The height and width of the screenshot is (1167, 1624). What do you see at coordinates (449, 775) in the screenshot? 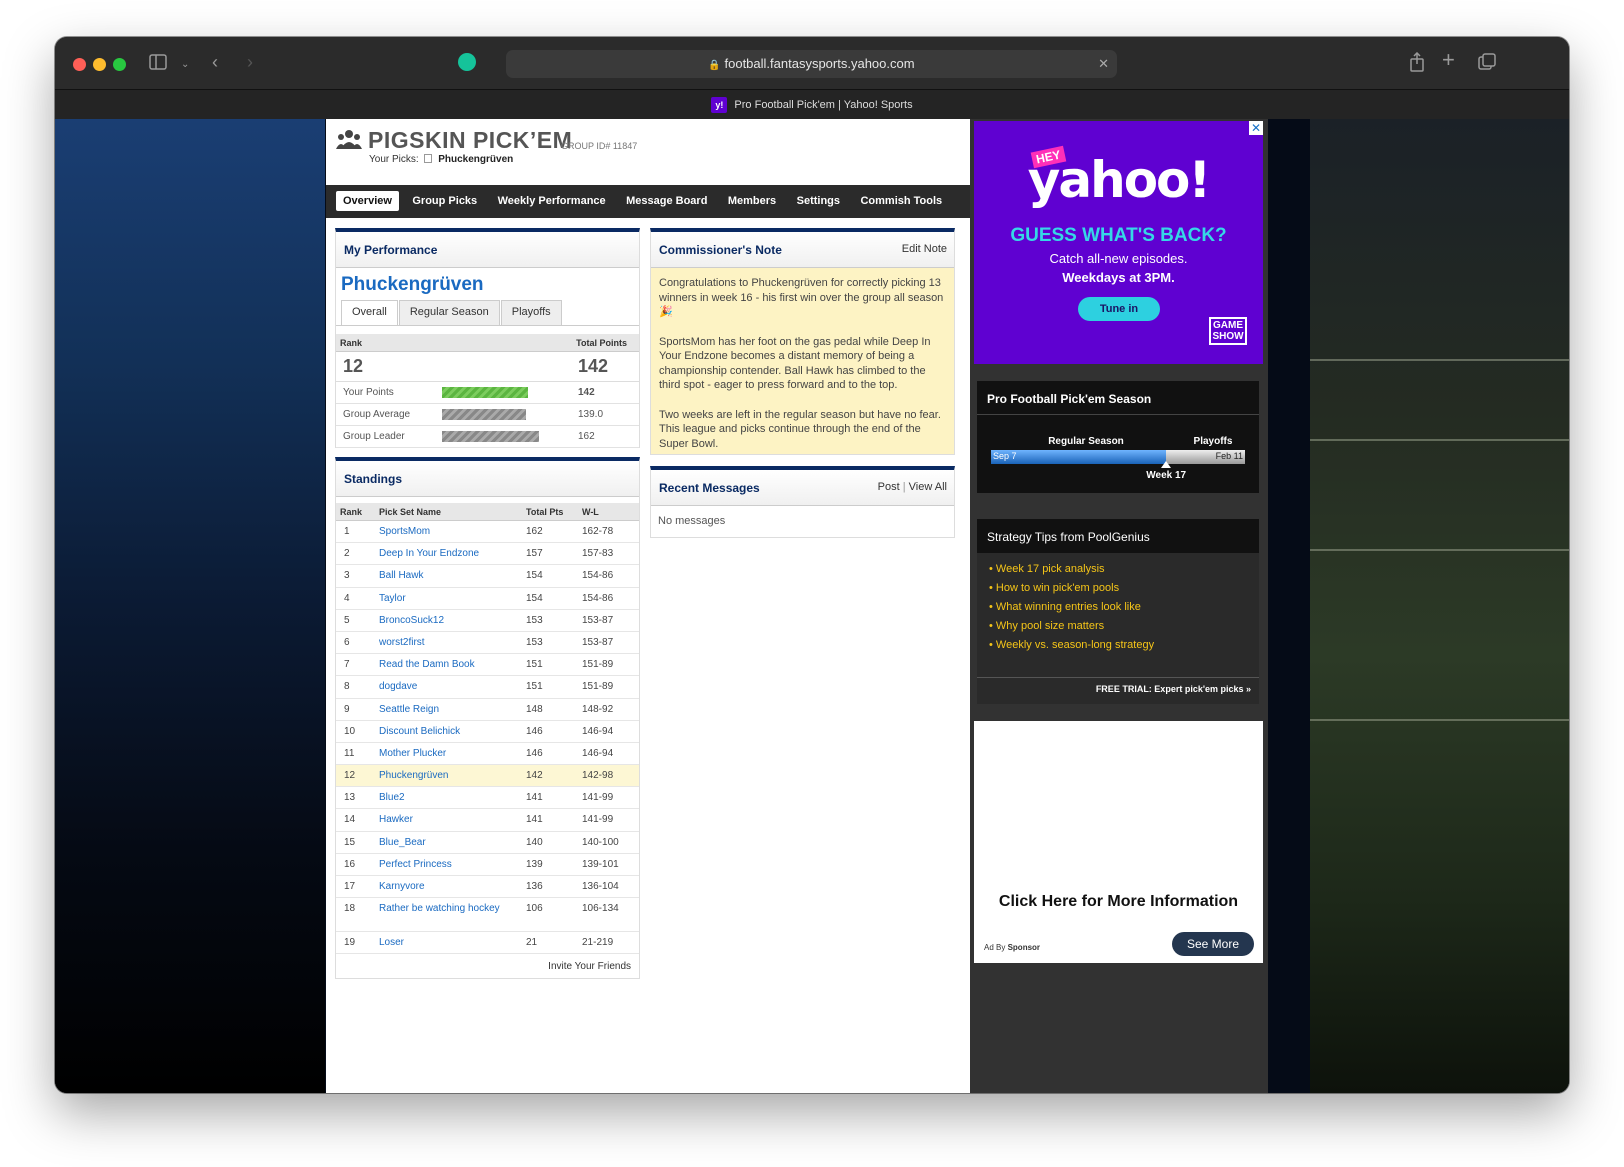
I see `pick-set-name-link: Phuckengrüven` at bounding box center [449, 775].